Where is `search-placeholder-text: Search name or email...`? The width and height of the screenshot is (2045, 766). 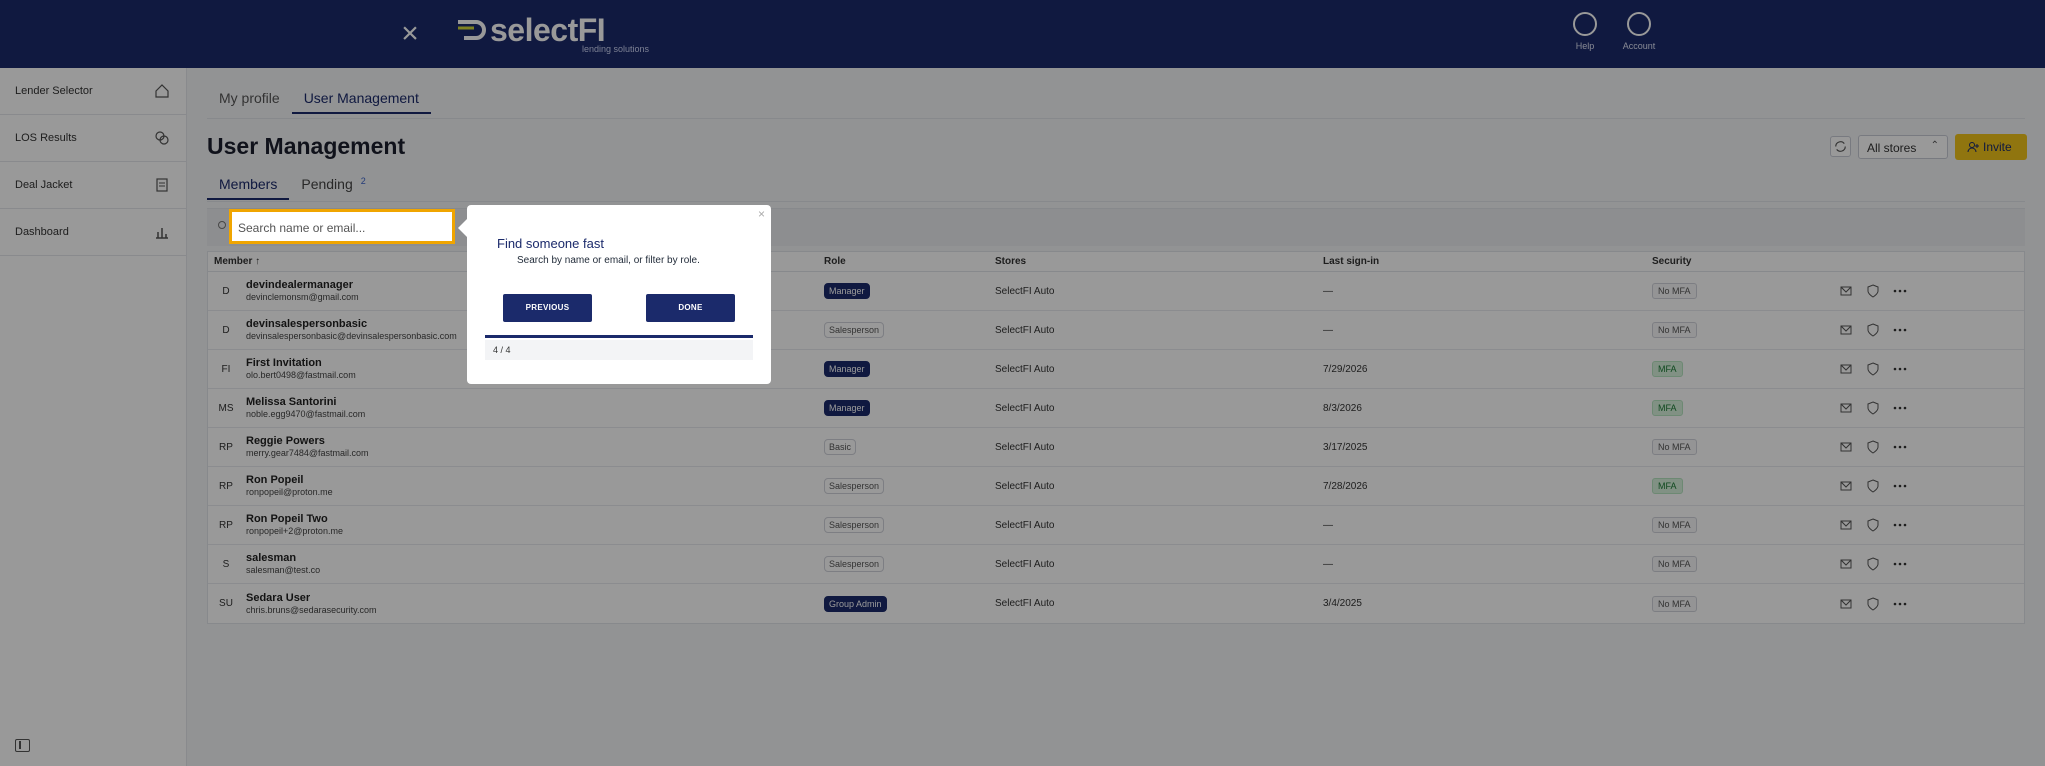 search-placeholder-text: Search name or email... is located at coordinates (302, 228).